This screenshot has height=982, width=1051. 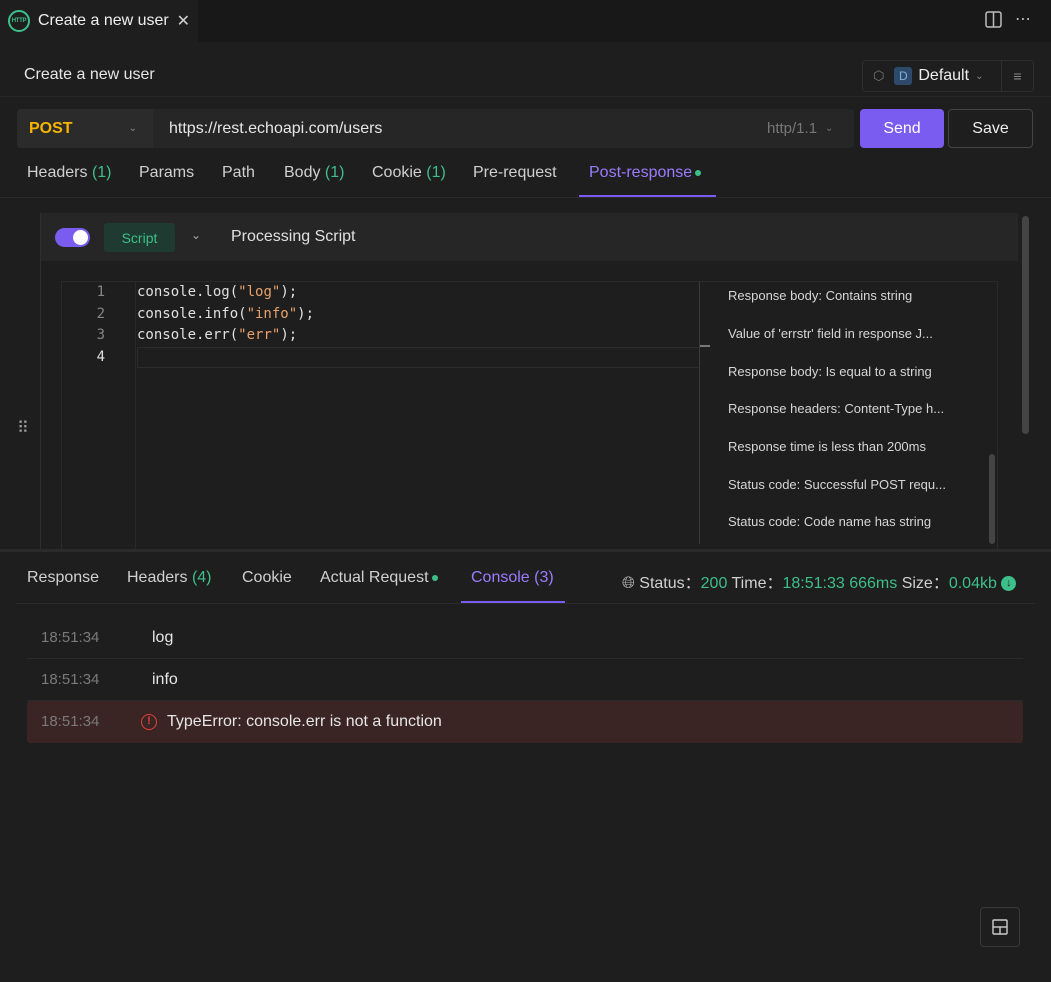 What do you see at coordinates (792, 128) in the screenshot?
I see `http-version-select: http/1.1` at bounding box center [792, 128].